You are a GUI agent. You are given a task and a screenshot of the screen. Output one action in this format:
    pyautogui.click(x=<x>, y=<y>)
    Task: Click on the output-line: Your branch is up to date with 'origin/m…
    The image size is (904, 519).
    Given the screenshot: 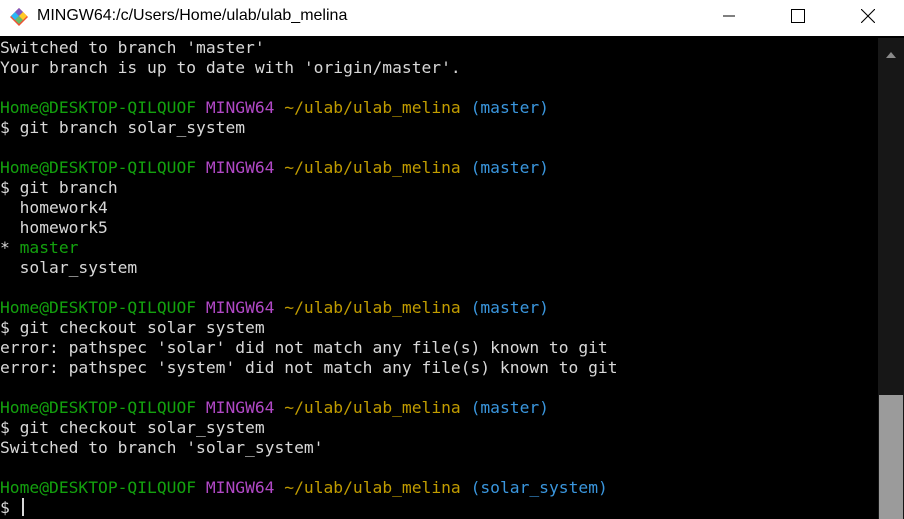 What is the action you would take?
    pyautogui.click(x=439, y=68)
    